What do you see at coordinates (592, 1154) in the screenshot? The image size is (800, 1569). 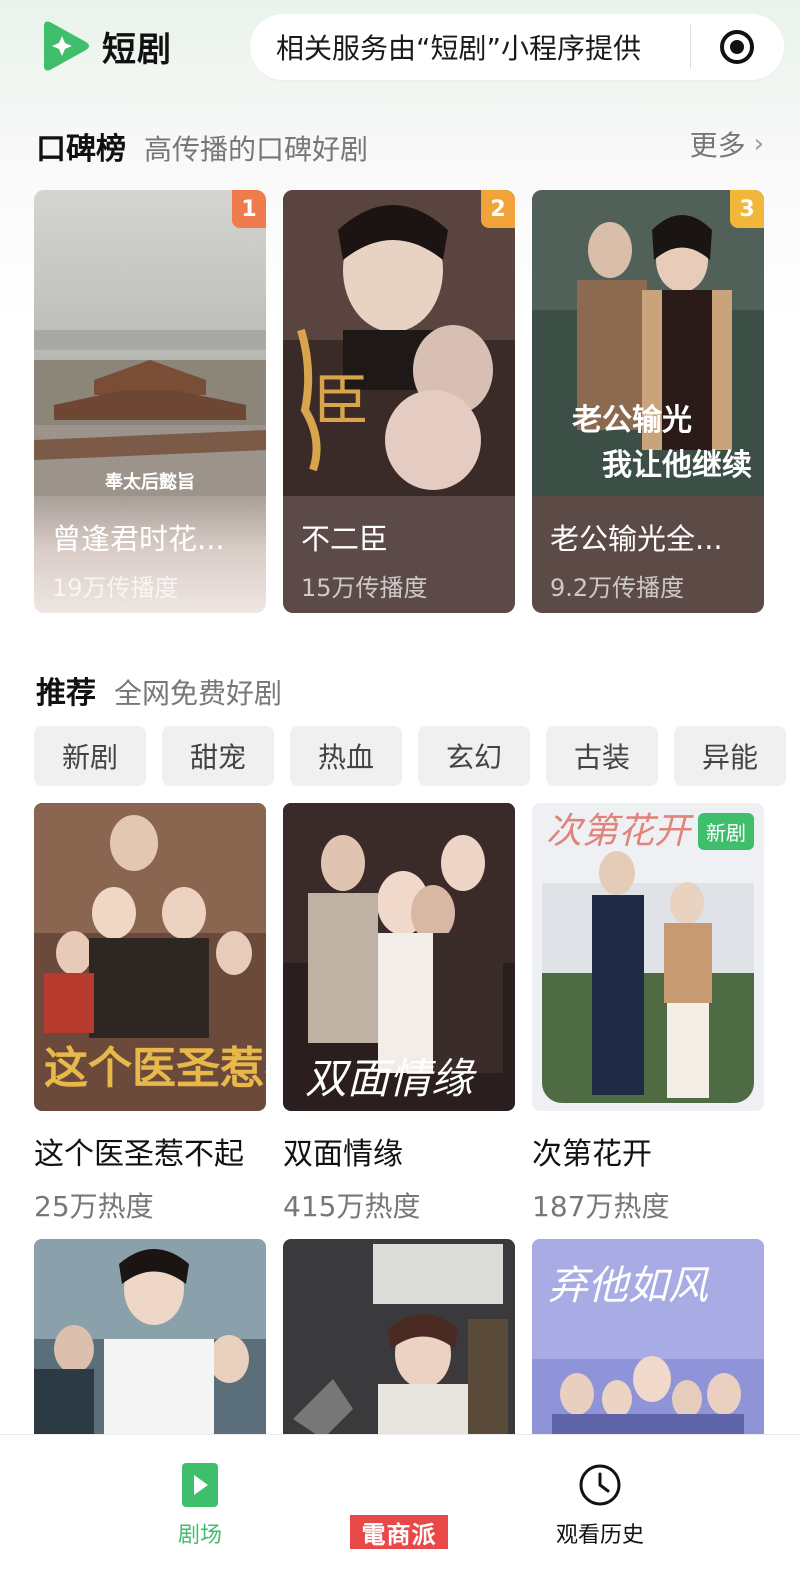 I see `rec-title-3: 次第花开` at bounding box center [592, 1154].